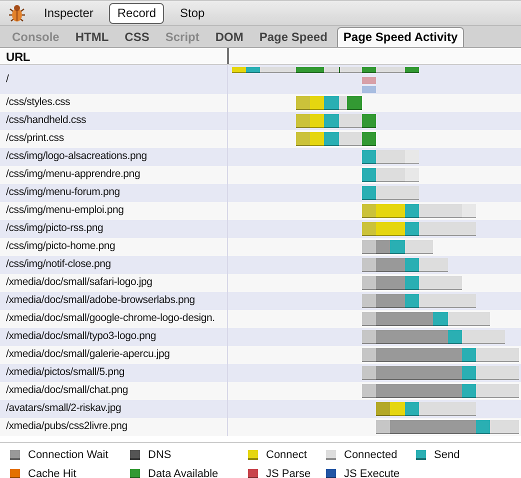 The height and width of the screenshot is (478, 521). Describe the element at coordinates (68, 455) in the screenshot. I see `legend-label: Connection Wait` at that location.